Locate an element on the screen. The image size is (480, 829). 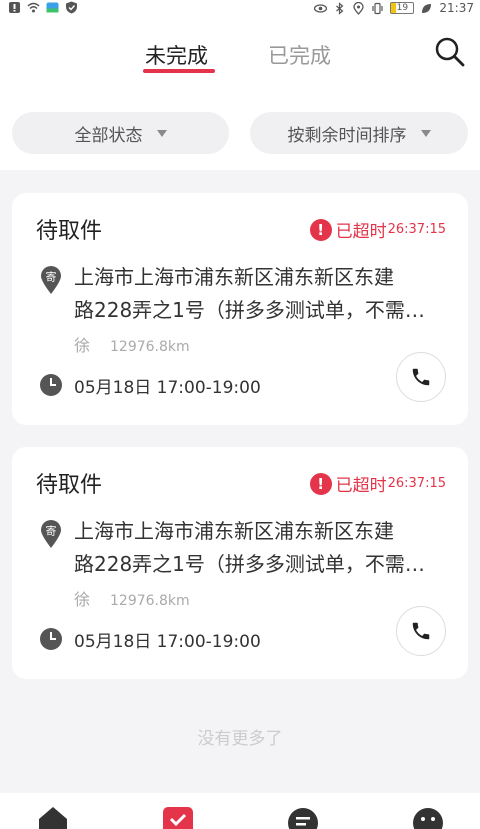
tab-incomplete: 未完成 is located at coordinates (176, 55).